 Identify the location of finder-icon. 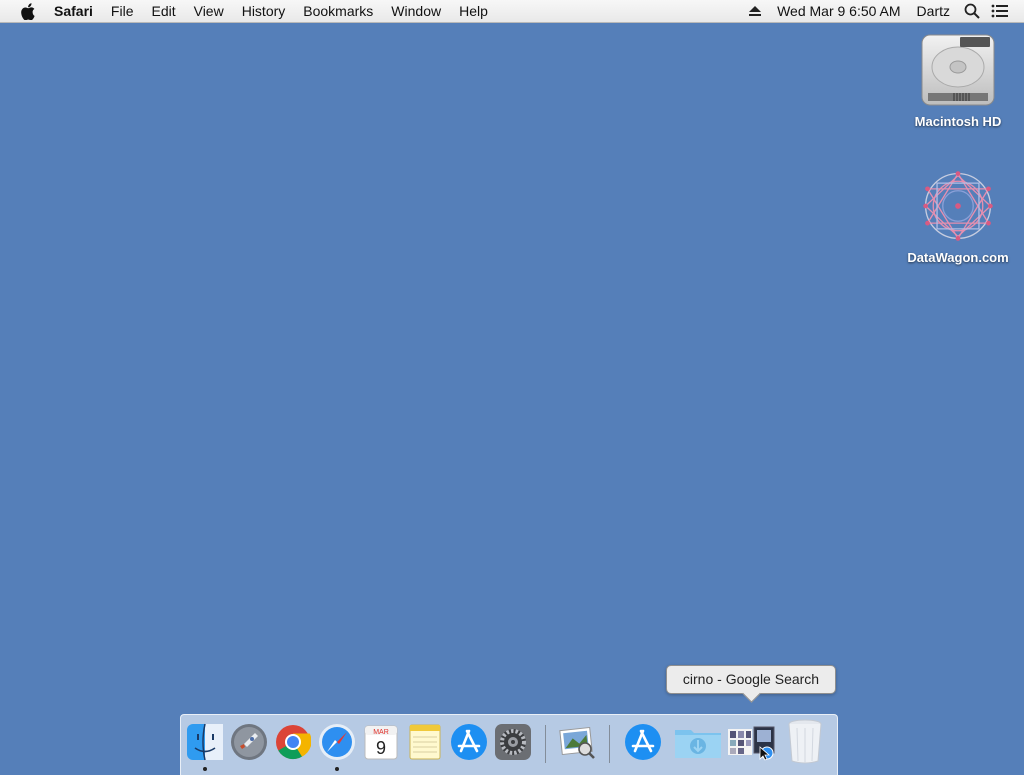
(205, 742).